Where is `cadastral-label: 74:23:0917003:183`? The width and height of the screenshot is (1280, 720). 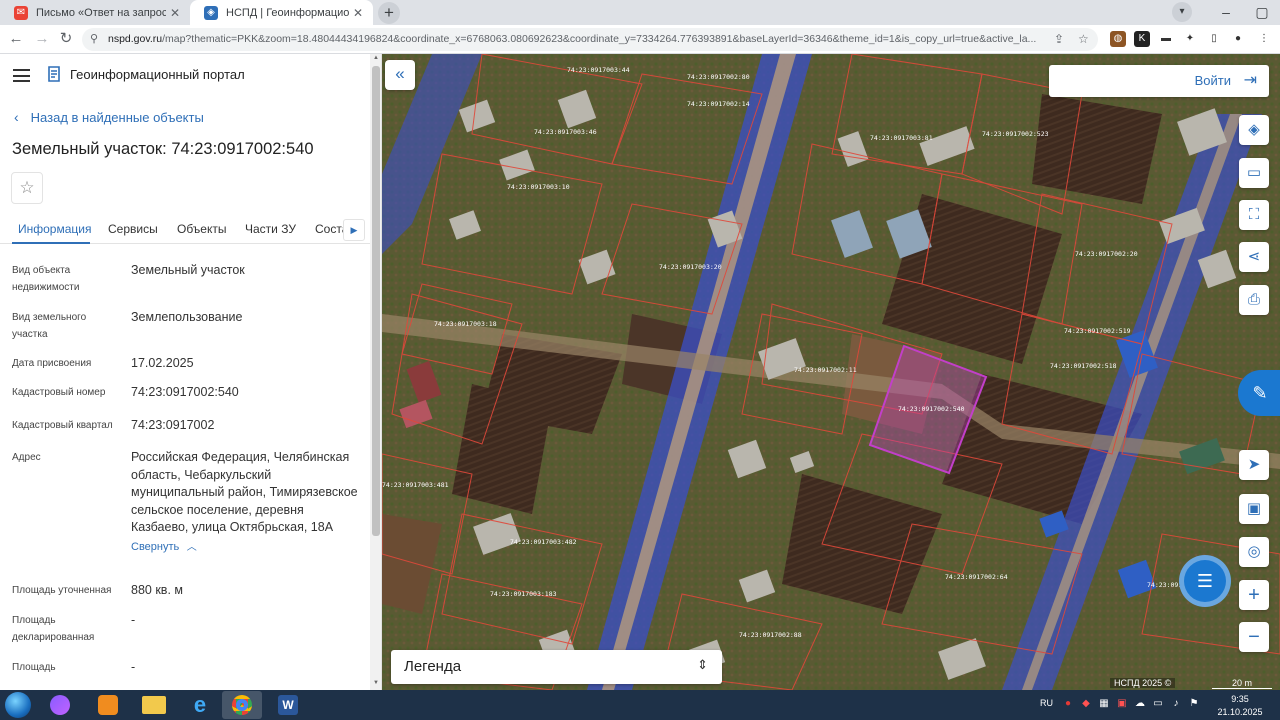
cadastral-label: 74:23:0917003:183 is located at coordinates (523, 594).